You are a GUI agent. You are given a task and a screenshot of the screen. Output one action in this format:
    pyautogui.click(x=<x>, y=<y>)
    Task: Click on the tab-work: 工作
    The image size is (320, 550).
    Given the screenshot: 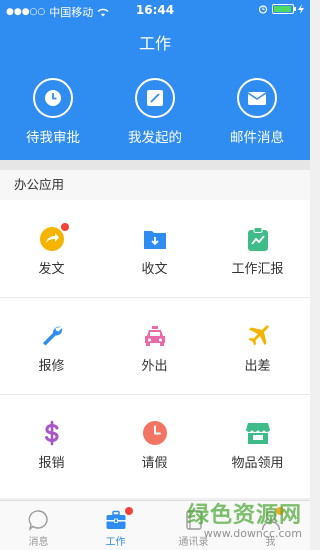 What is the action you would take?
    pyautogui.click(x=115, y=525)
    